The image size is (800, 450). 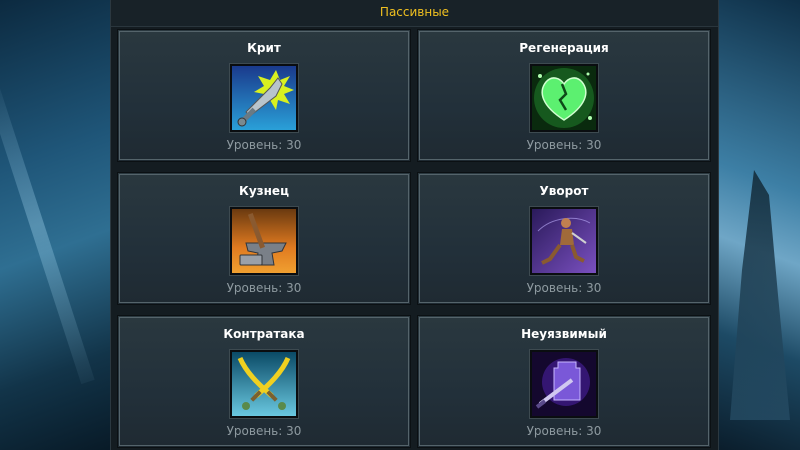 I want to click on anvil-hammer-icon, so click(x=264, y=241).